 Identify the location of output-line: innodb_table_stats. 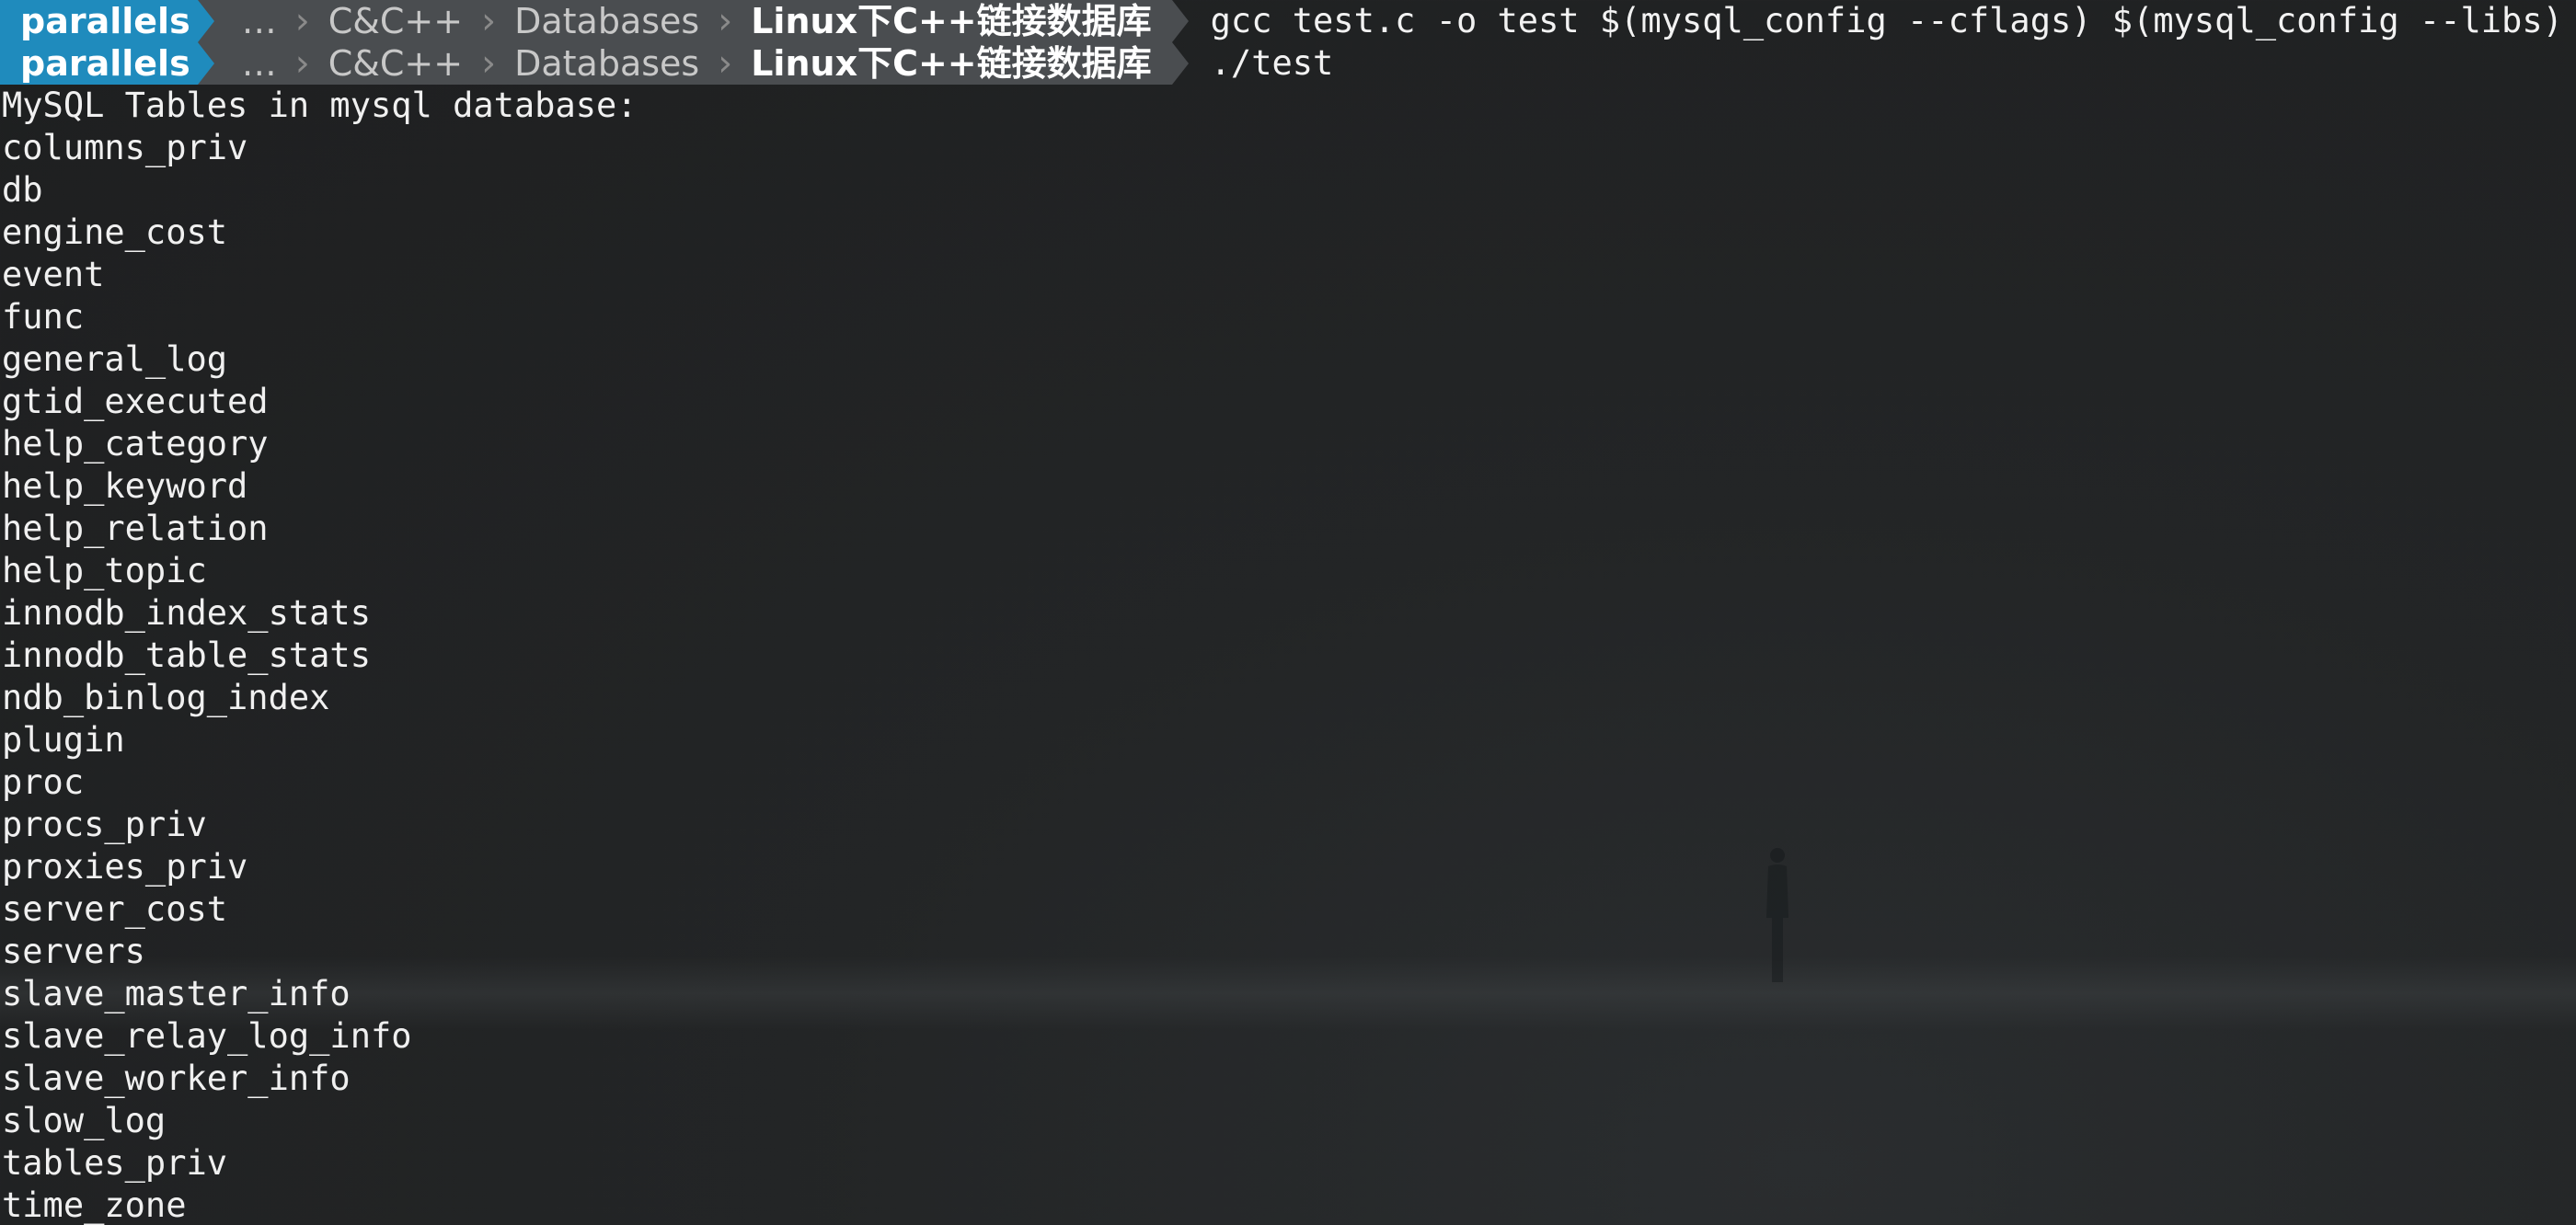
(186, 655).